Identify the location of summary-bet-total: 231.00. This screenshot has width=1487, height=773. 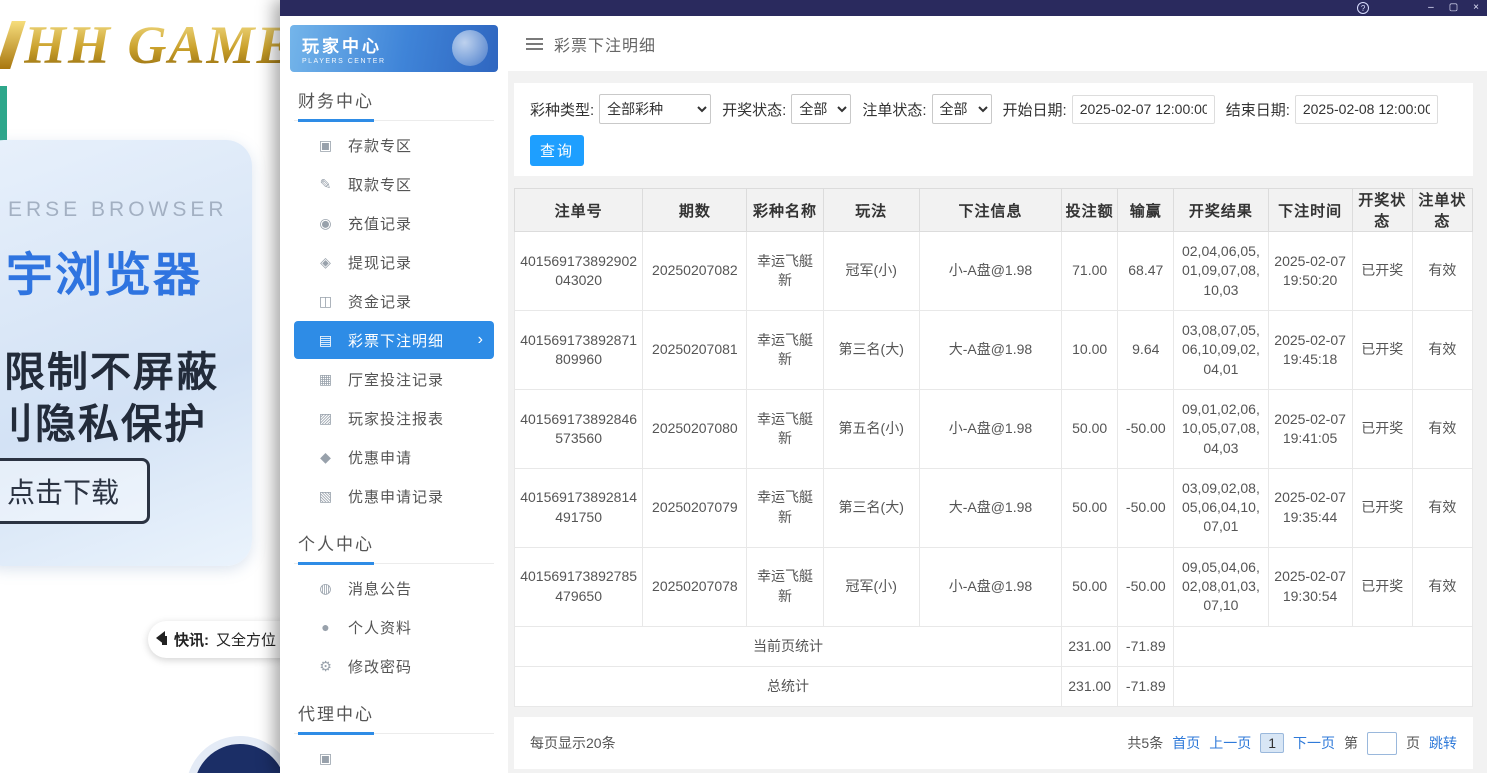
(1090, 646).